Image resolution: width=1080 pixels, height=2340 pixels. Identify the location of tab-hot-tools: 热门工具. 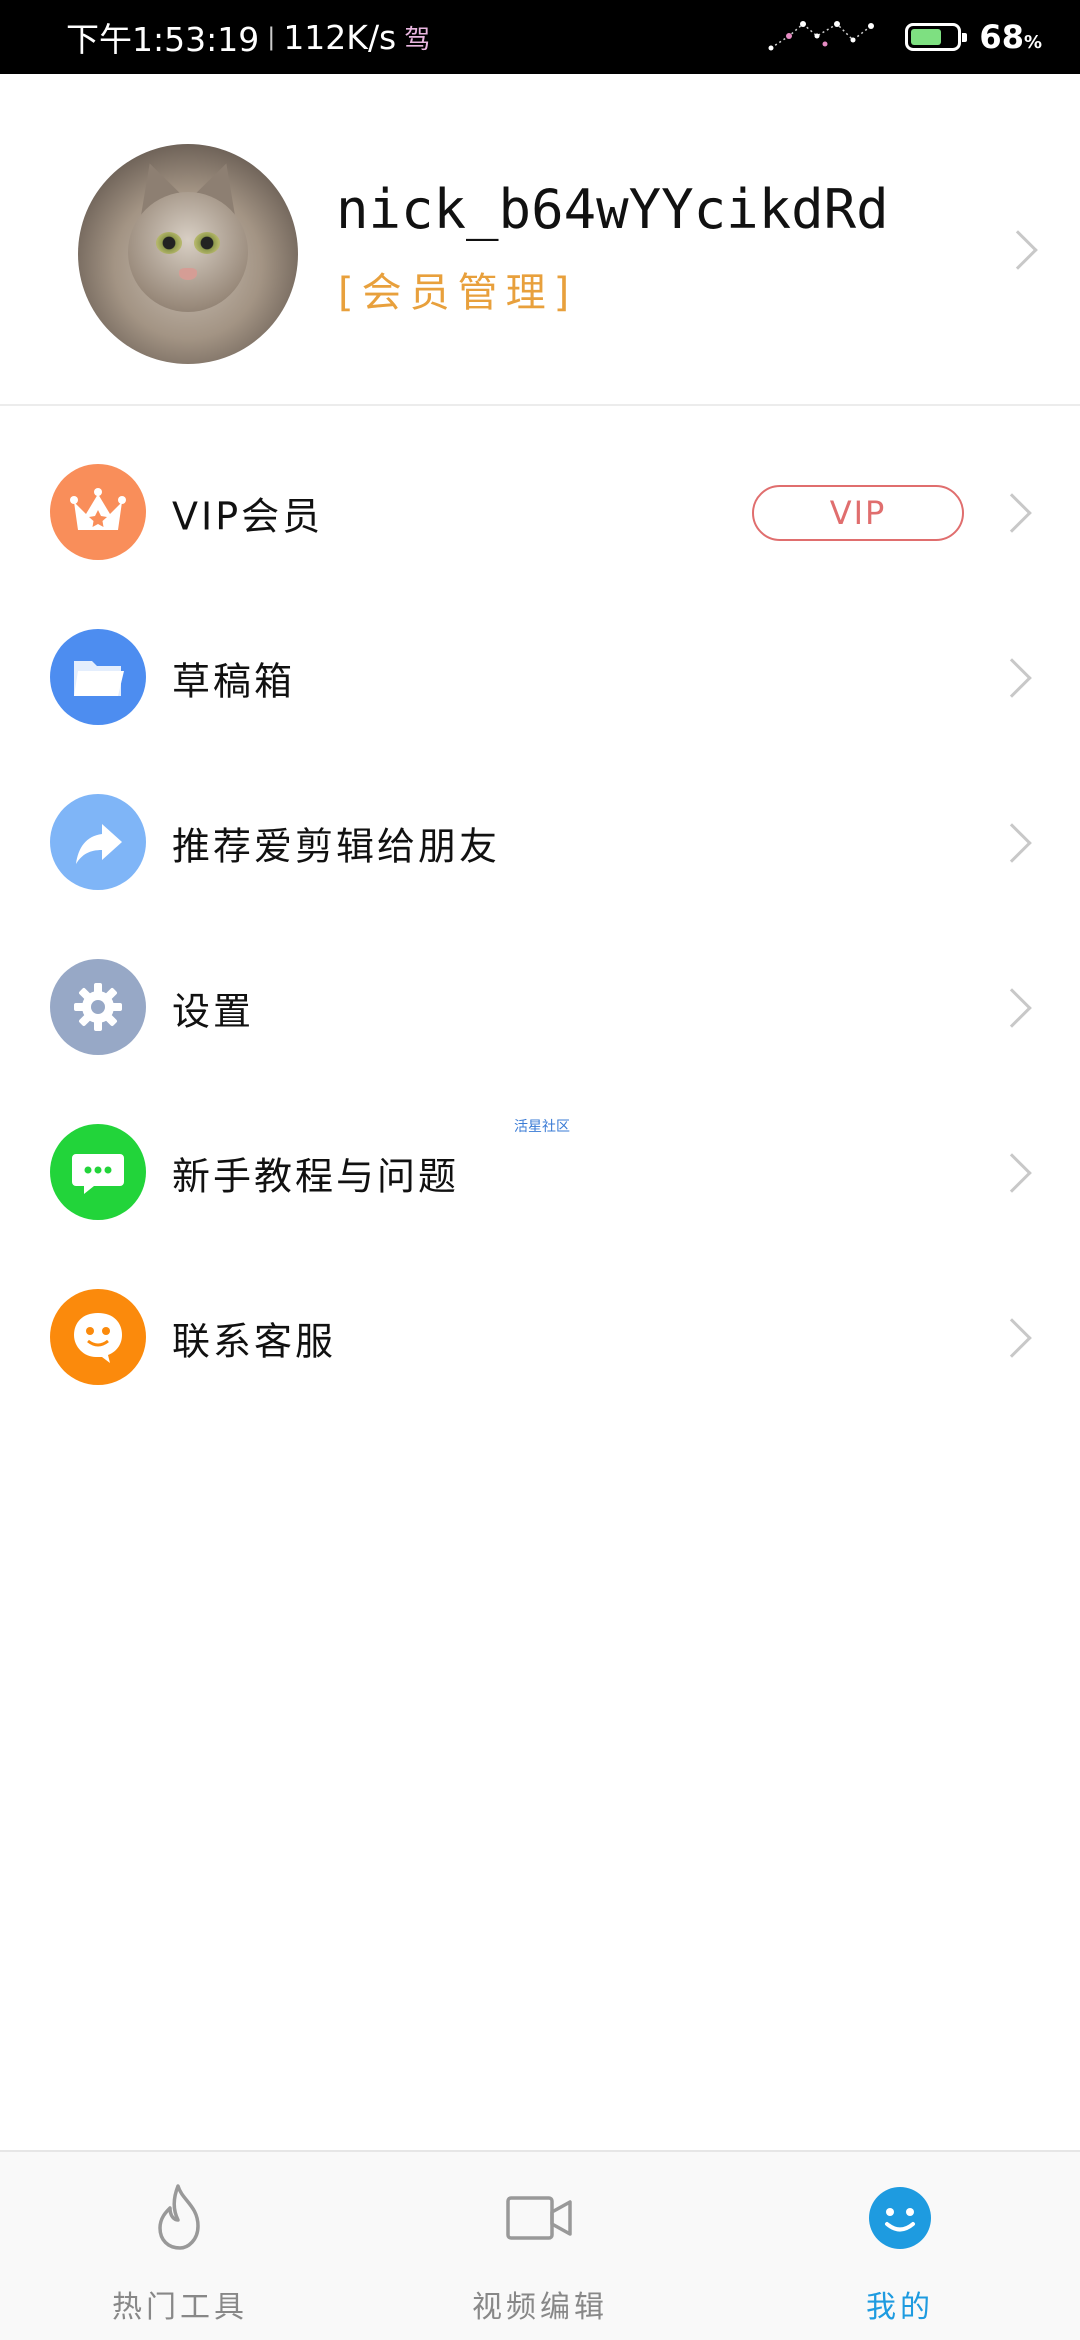
(180, 2246).